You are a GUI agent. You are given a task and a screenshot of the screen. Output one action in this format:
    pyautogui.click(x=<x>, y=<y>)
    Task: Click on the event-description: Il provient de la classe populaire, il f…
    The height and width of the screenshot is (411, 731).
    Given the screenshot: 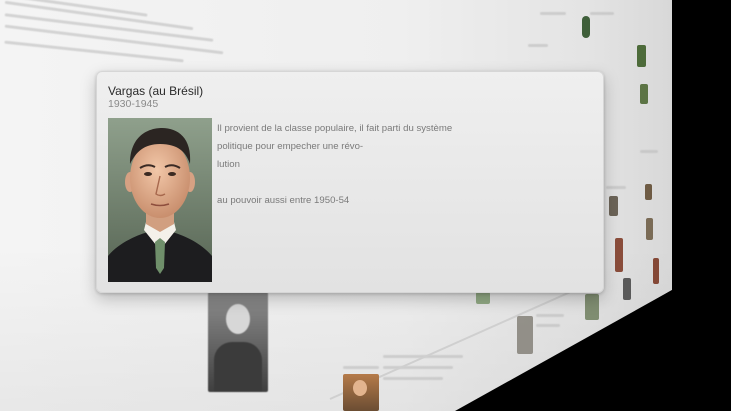 What is the action you would take?
    pyautogui.click(x=347, y=165)
    